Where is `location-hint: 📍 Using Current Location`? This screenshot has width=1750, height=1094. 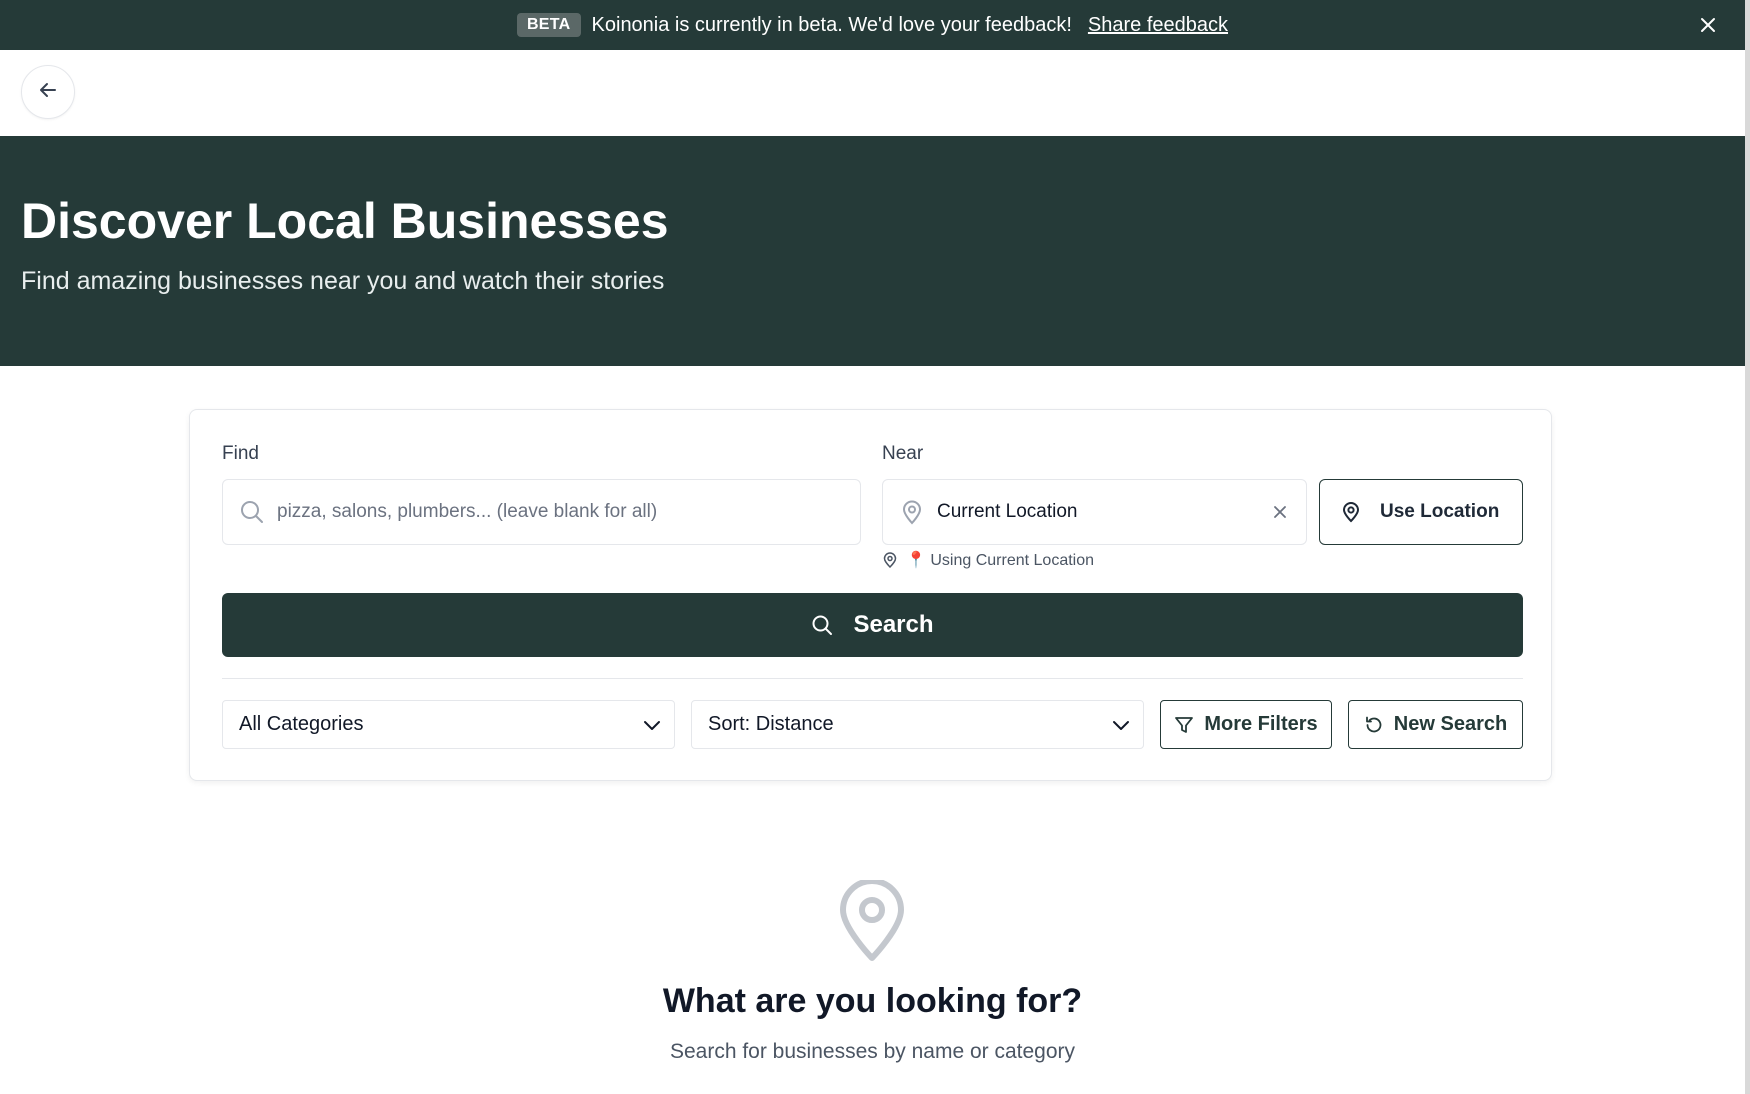 location-hint: 📍 Using Current Location is located at coordinates (988, 560).